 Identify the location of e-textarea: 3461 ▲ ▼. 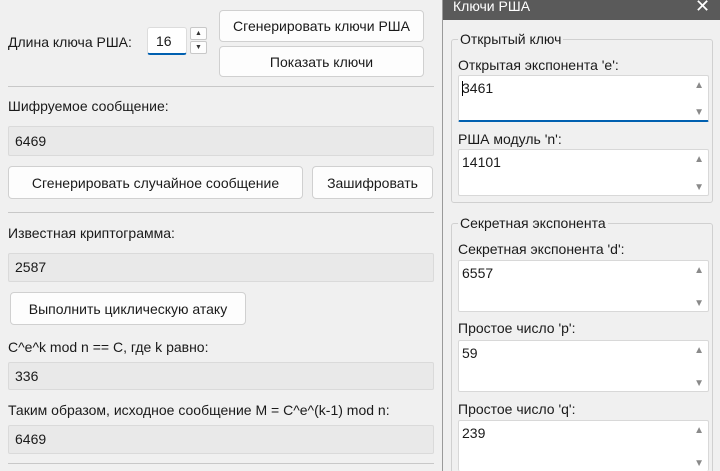
(583, 98).